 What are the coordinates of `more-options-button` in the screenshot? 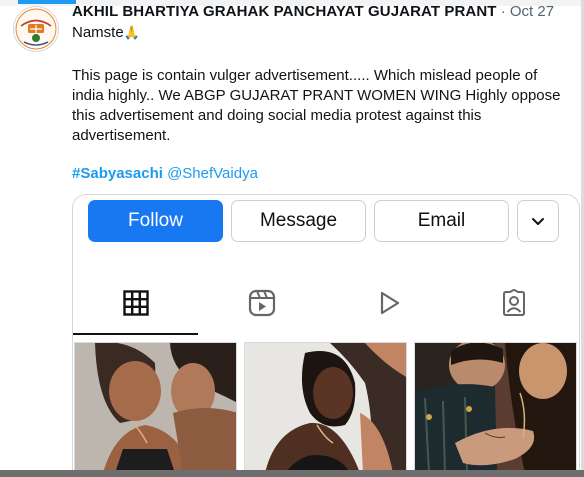 It's located at (538, 221).